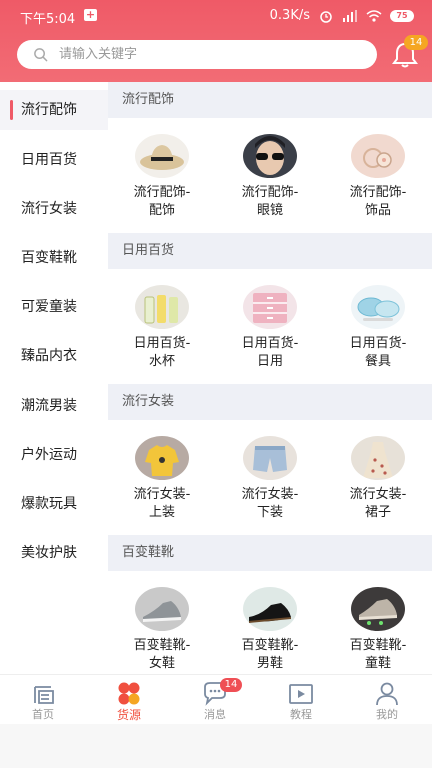 Image resolution: width=432 pixels, height=768 pixels. I want to click on section-header: 日用百货, so click(270, 251).